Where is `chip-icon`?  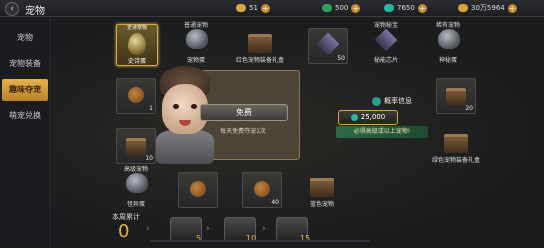
chip-icon is located at coordinates (328, 44).